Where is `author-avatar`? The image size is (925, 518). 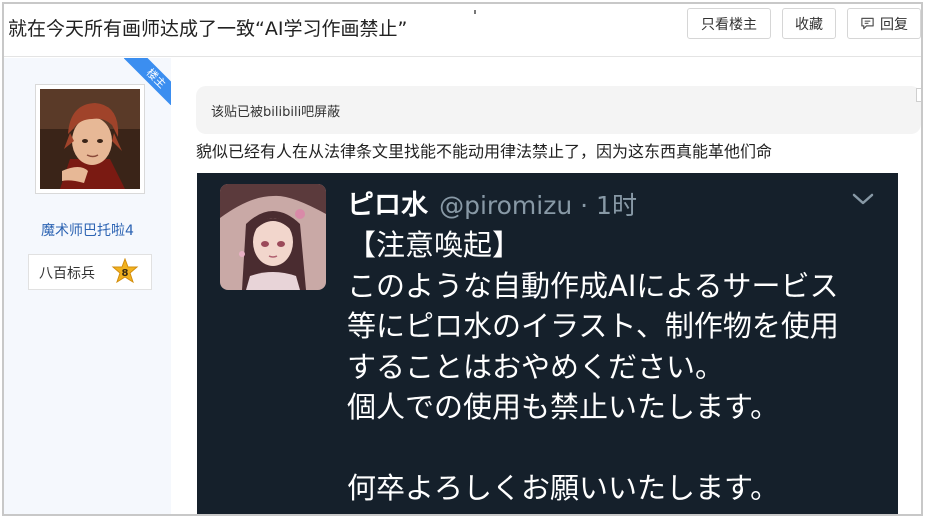 author-avatar is located at coordinates (90, 139).